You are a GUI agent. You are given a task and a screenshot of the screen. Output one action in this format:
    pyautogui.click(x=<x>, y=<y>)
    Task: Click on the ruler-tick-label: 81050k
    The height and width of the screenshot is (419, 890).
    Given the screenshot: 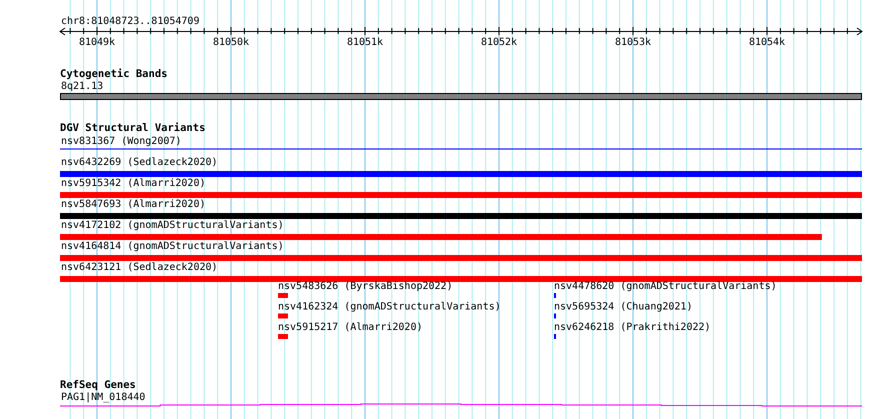 What is the action you would take?
    pyautogui.click(x=231, y=42)
    